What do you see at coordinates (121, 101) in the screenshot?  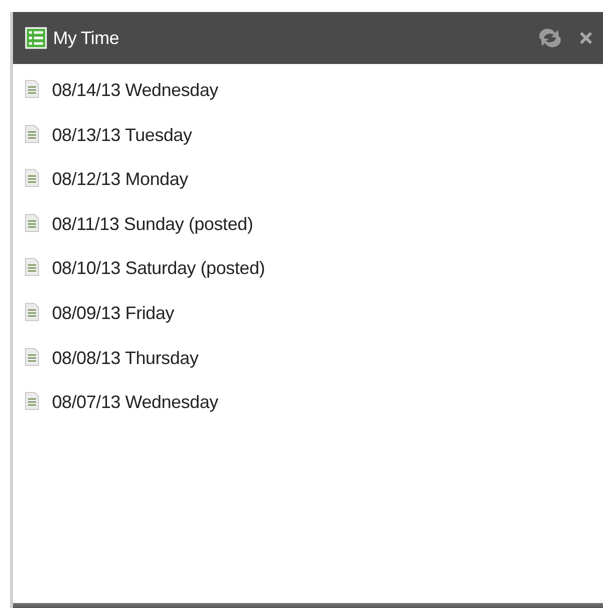 I see `list-item: 08/14/13 Wednesday` at bounding box center [121, 101].